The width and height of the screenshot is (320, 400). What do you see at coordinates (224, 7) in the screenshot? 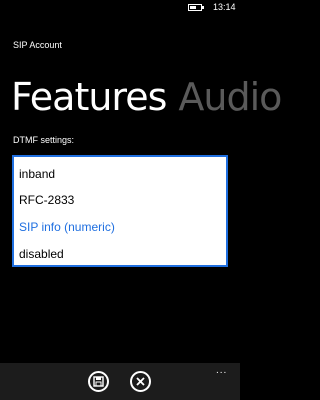
I see `status-clock: 13:14` at bounding box center [224, 7].